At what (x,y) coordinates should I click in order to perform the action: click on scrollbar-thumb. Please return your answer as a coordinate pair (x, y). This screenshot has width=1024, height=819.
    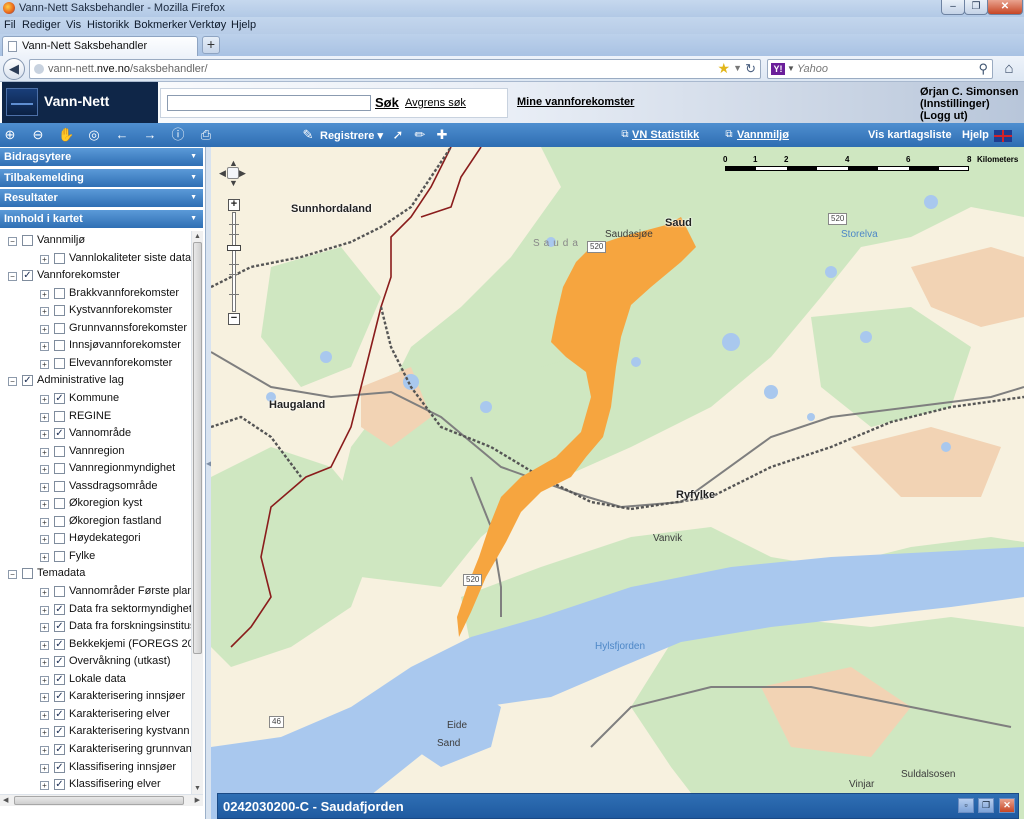
    Looking at the image, I should click on (99, 800).